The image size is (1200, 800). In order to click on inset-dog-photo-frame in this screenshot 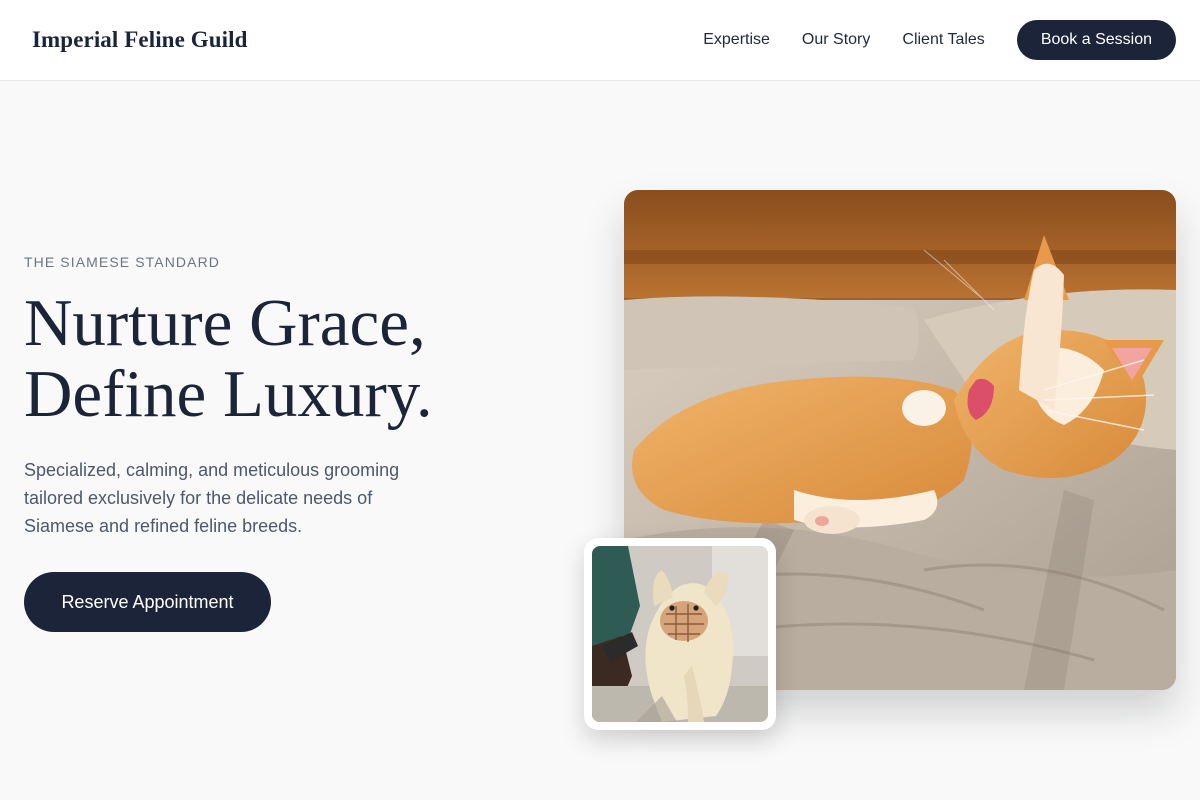, I will do `click(680, 634)`.